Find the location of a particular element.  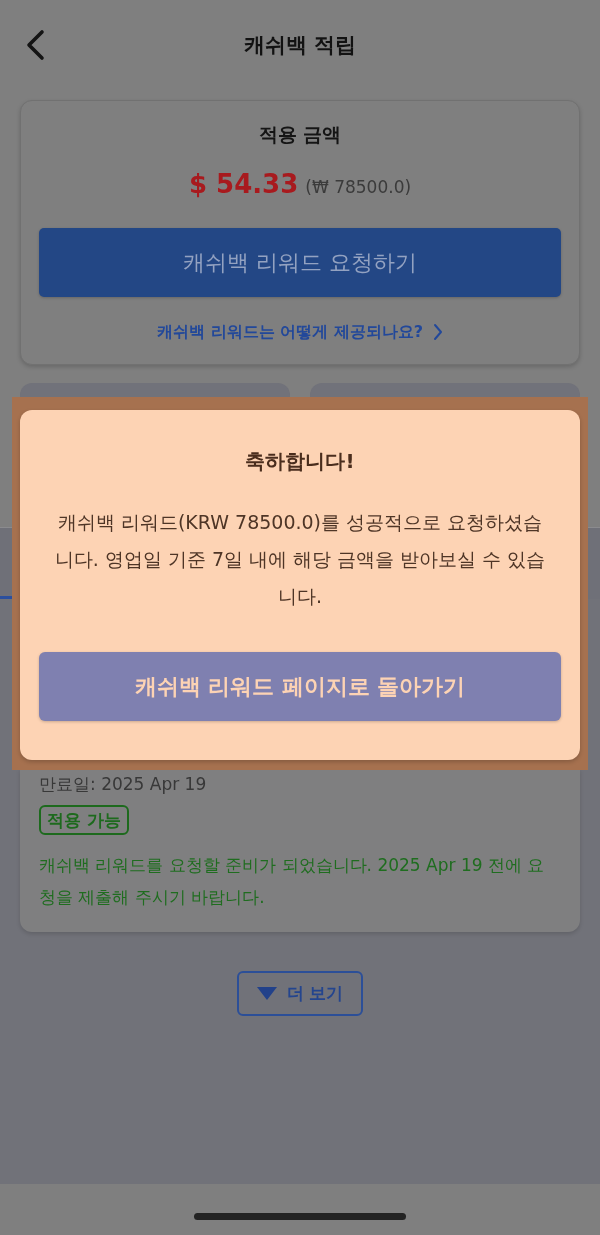

dialog-title: 축하합니다! is located at coordinates (300, 461).